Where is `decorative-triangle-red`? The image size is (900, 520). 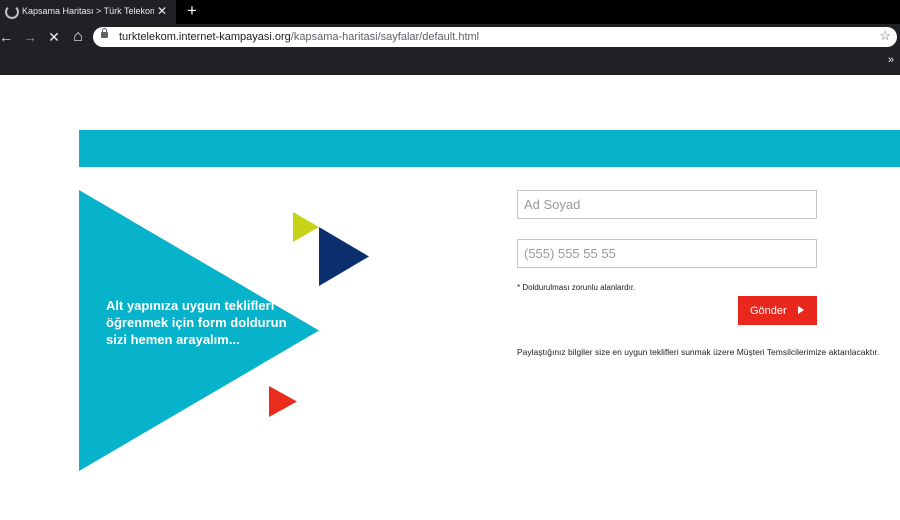 decorative-triangle-red is located at coordinates (283, 401).